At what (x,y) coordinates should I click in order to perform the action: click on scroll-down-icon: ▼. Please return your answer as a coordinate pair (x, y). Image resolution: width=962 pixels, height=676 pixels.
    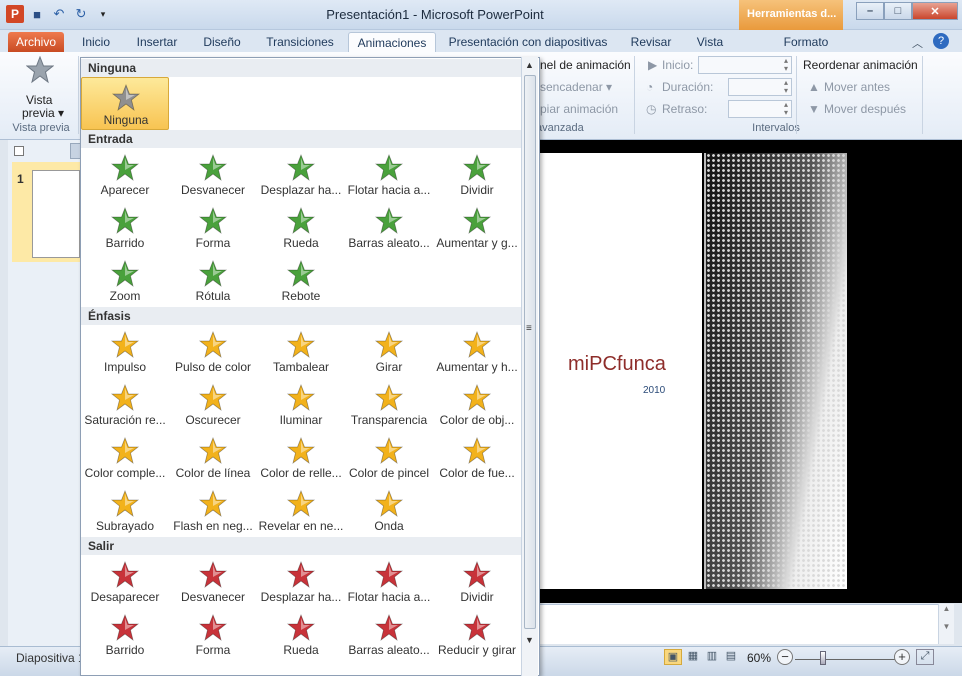
    Looking at the image, I should click on (529, 640).